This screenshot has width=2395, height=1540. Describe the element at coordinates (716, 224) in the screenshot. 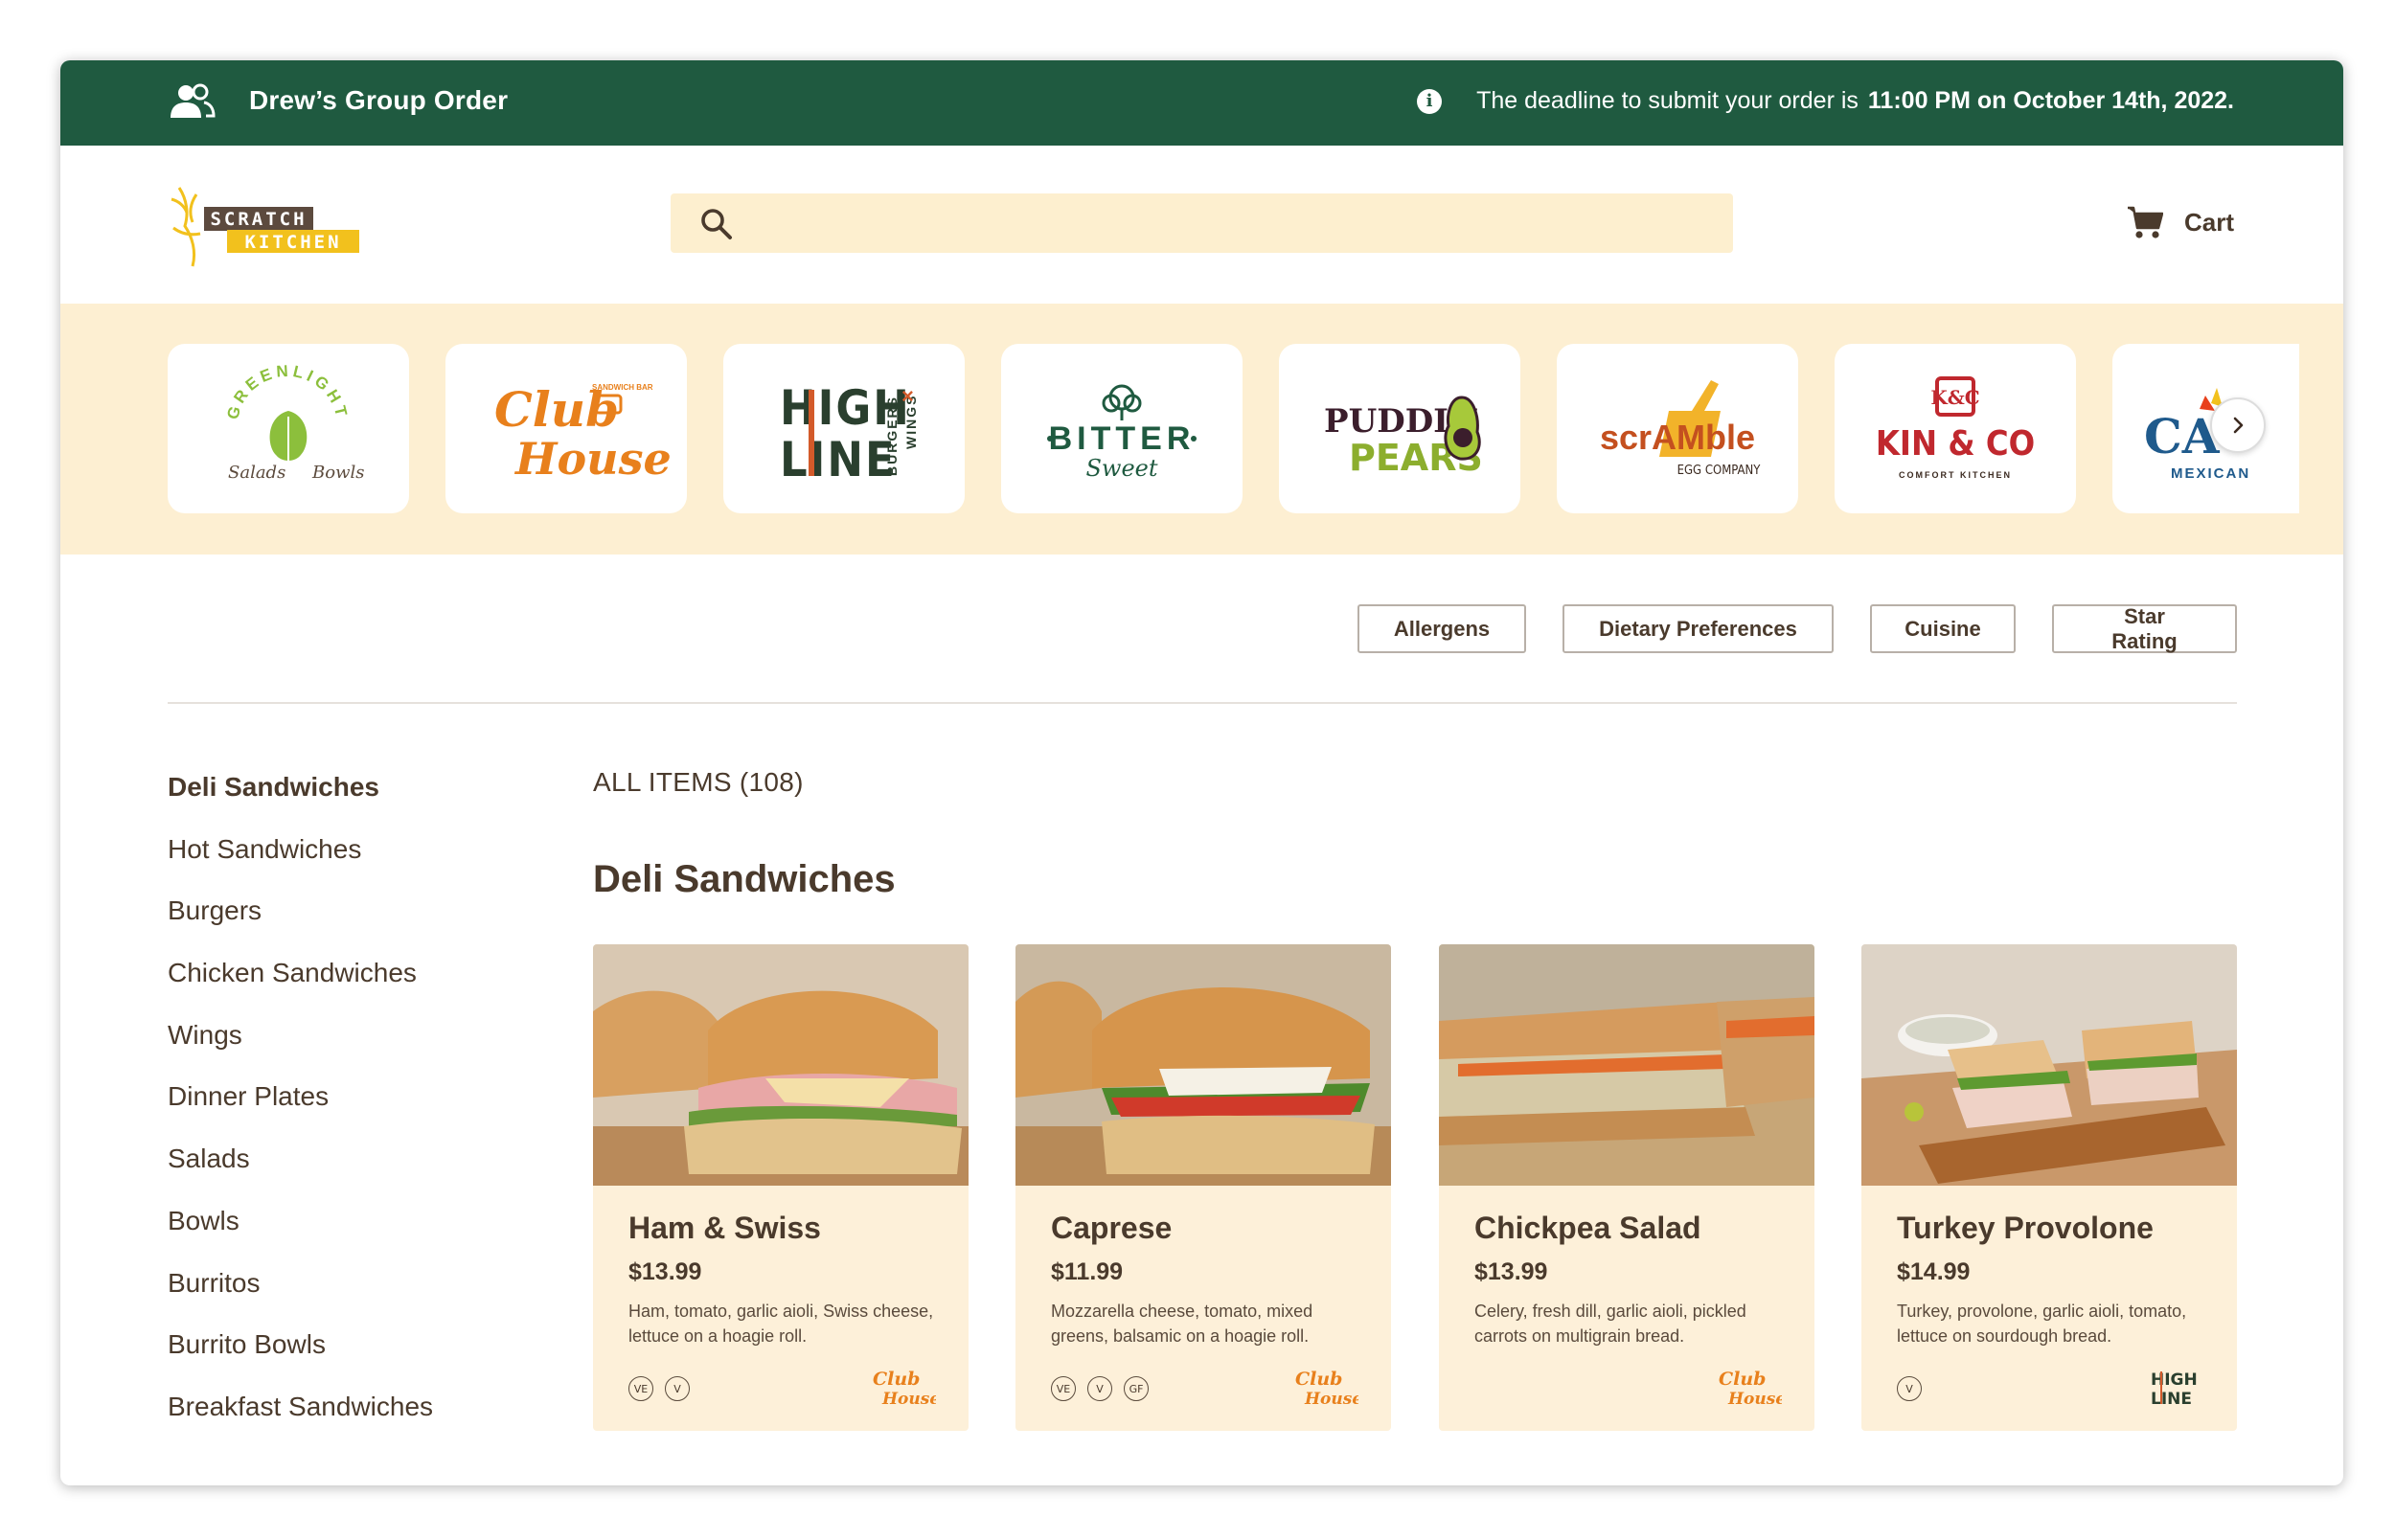

I see `search-icon` at that location.